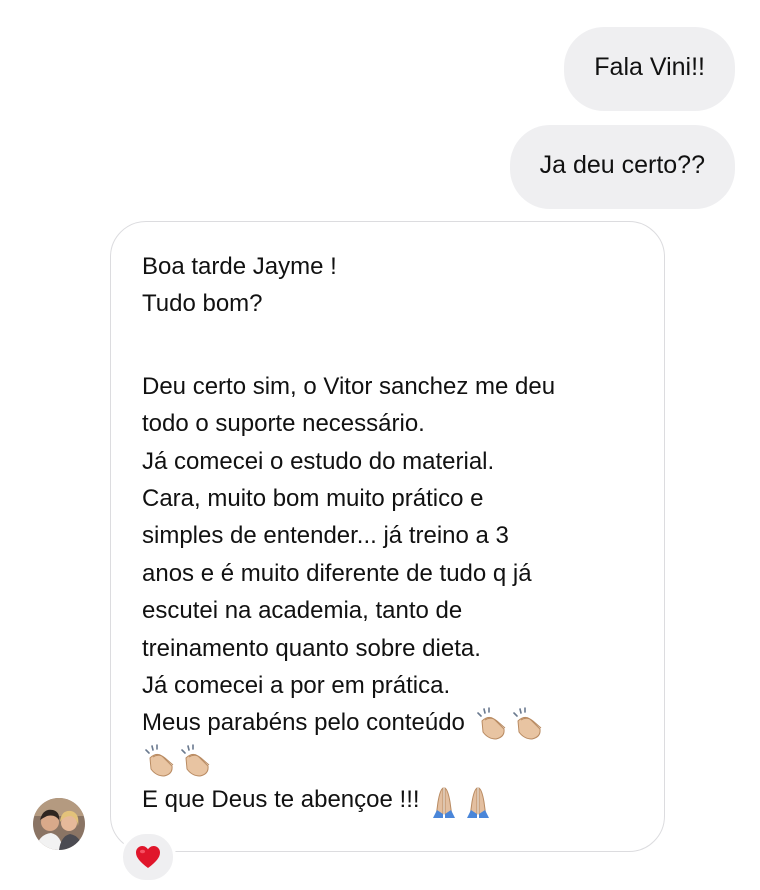 The image size is (760, 890). I want to click on avatar, so click(59, 824).